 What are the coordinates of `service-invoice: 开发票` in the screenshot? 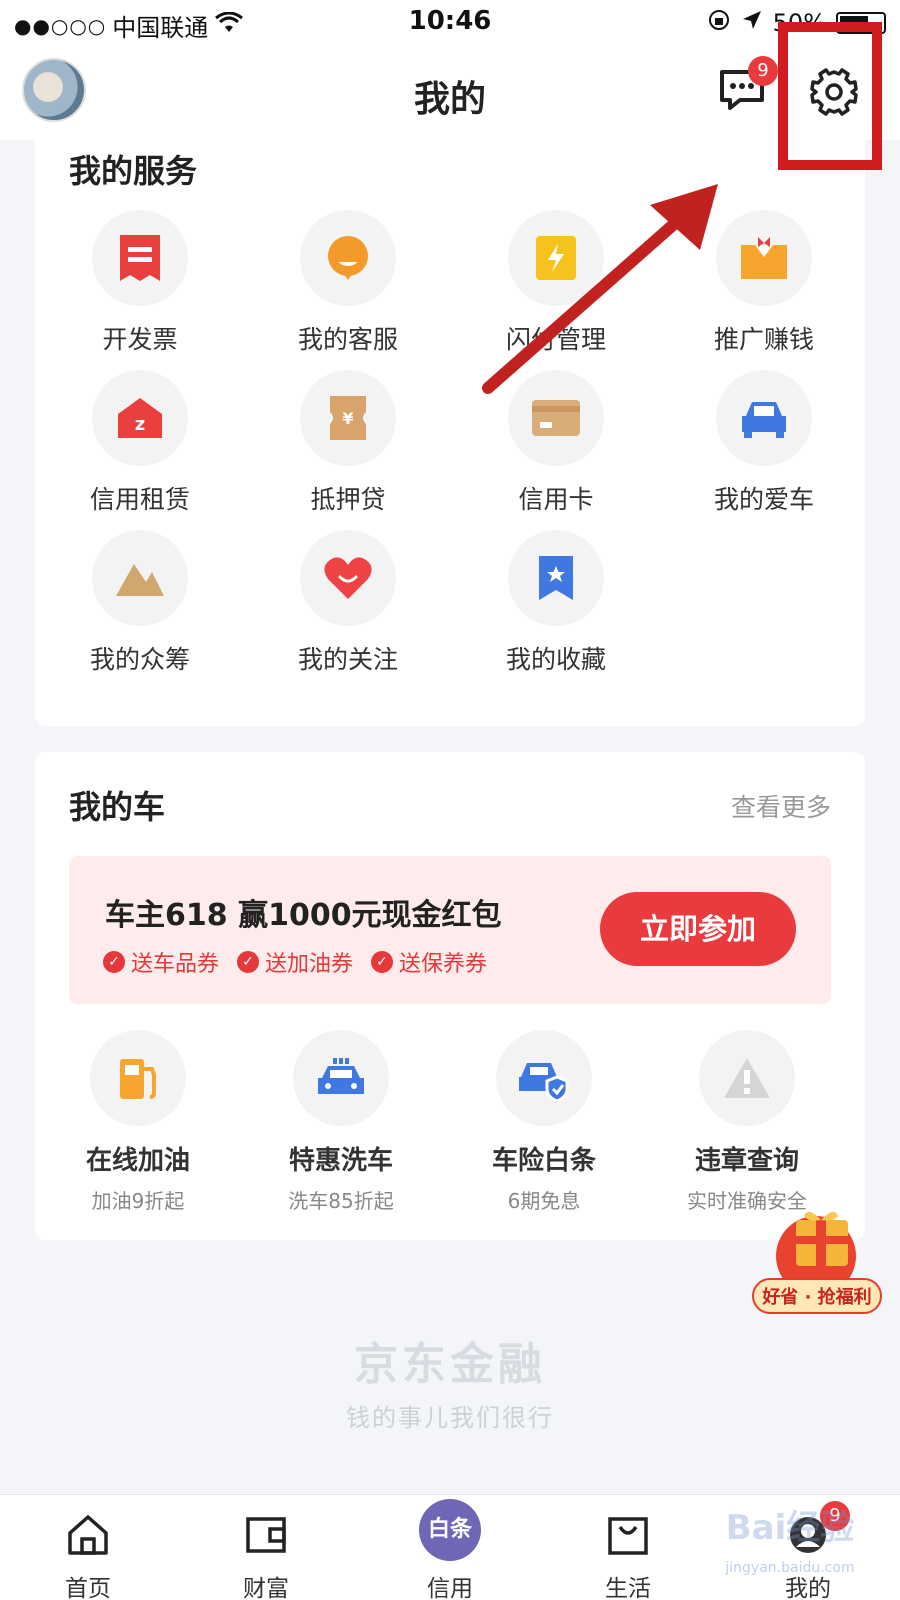 It's located at (140, 283).